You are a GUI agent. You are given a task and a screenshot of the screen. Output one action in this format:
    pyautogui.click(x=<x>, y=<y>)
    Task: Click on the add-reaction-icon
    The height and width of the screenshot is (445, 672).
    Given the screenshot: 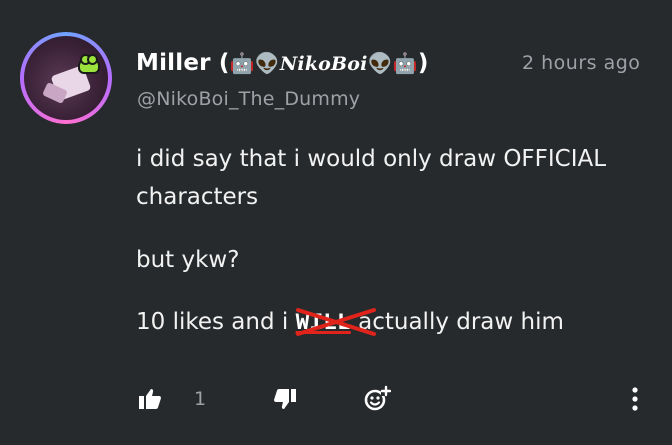 What is the action you would take?
    pyautogui.click(x=377, y=398)
    